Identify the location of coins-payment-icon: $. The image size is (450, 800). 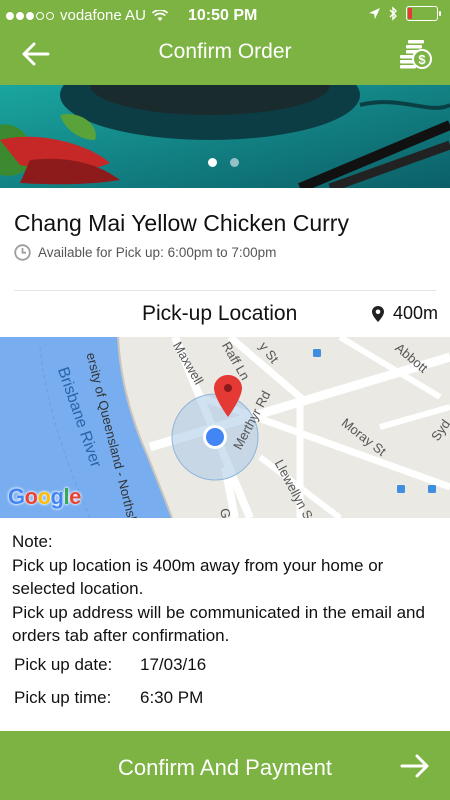
(415, 52).